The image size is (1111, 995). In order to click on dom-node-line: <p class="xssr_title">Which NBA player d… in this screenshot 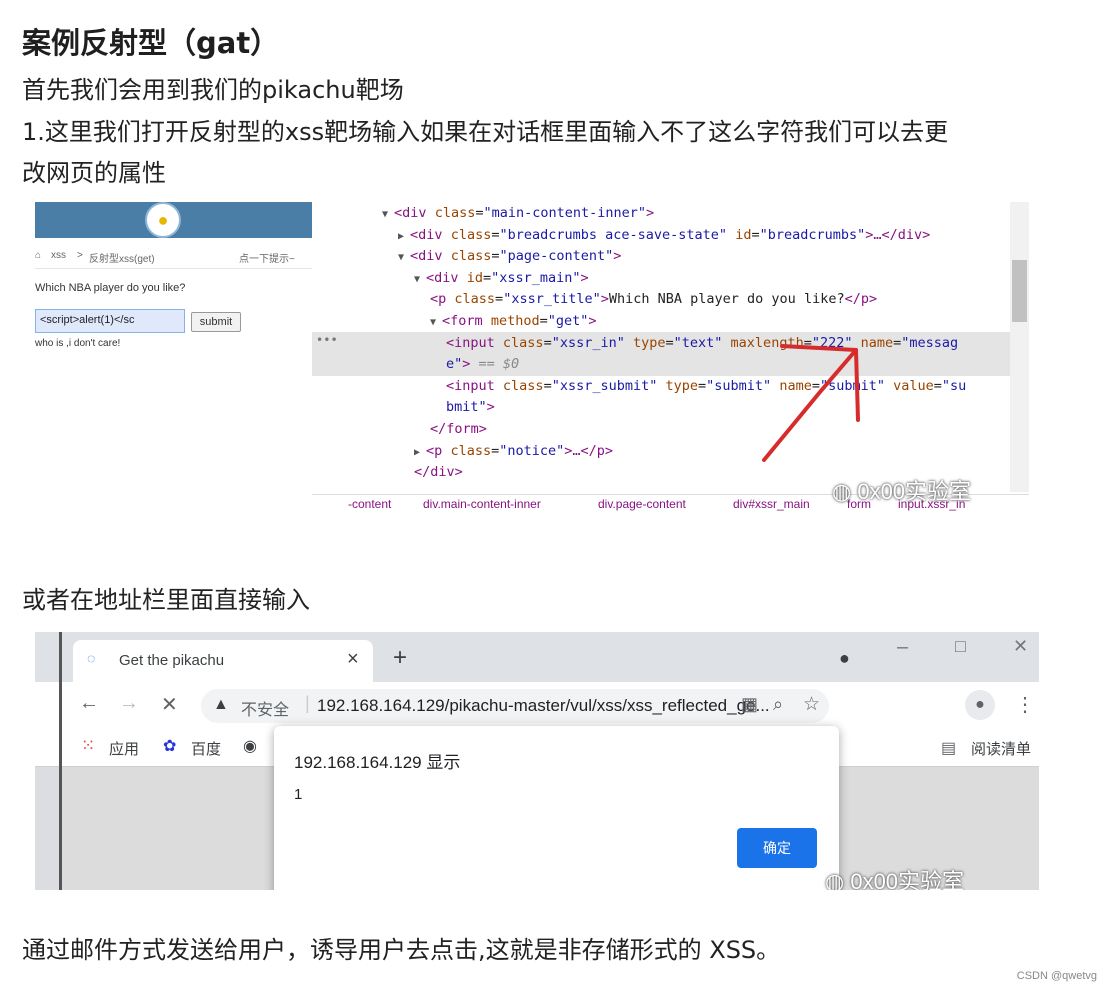, I will do `click(653, 299)`.